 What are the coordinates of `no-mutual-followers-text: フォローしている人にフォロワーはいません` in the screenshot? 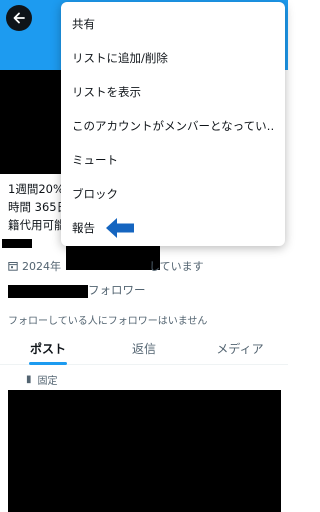 It's located at (108, 321).